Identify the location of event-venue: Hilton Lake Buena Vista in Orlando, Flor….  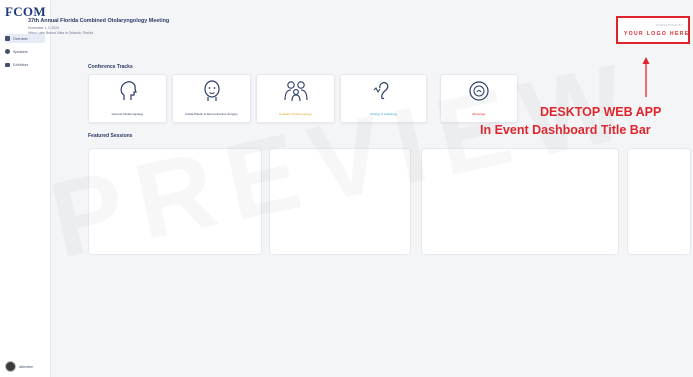
(60, 33).